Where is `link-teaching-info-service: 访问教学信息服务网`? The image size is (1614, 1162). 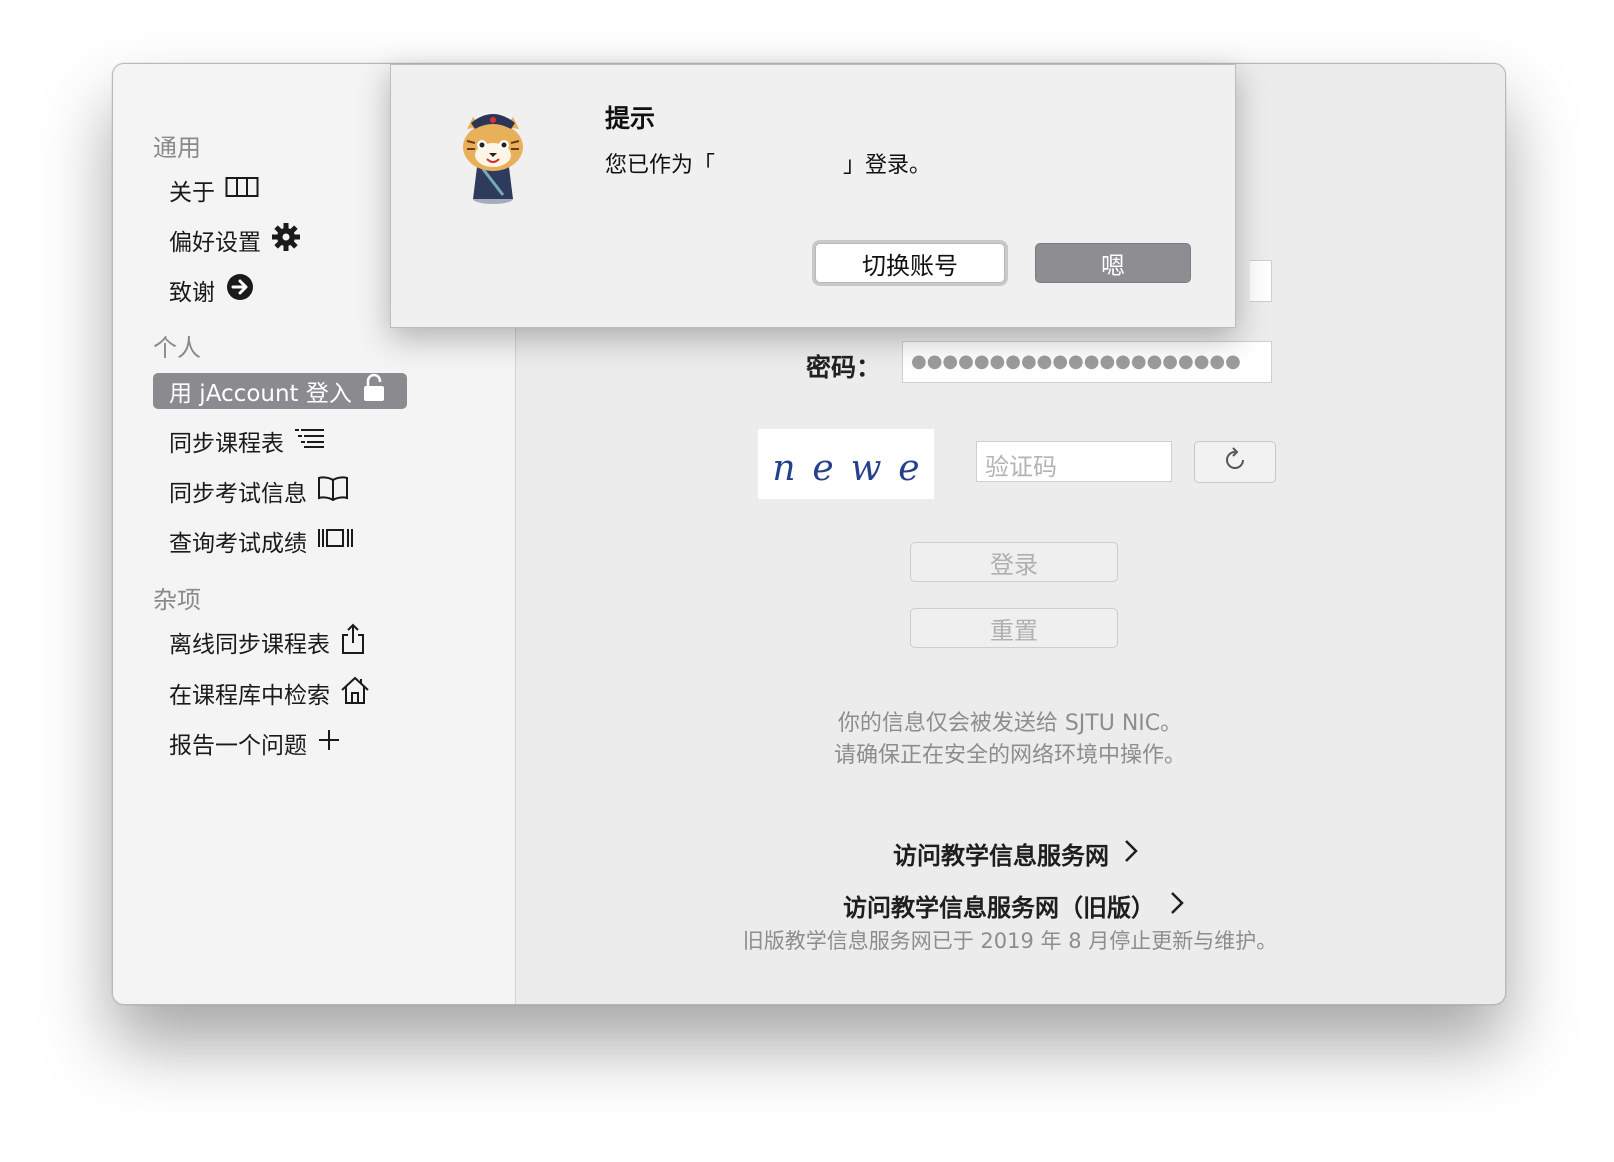 link-teaching-info-service: 访问教学信息服务网 is located at coordinates (1016, 853).